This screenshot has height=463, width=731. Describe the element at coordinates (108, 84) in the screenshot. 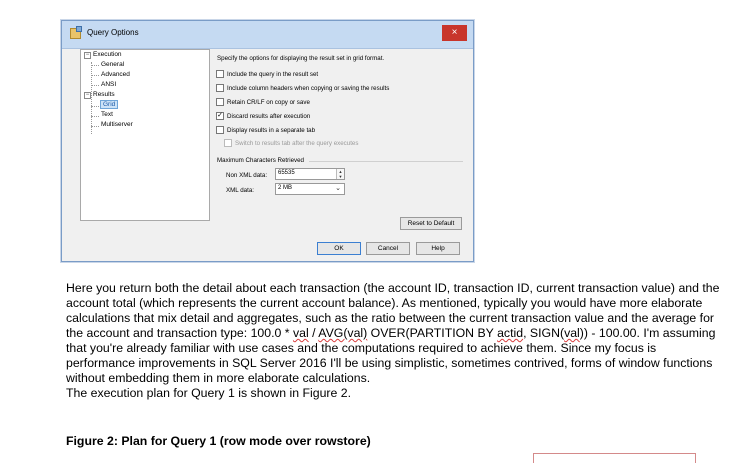

I see `tree-item-ansi: ANSI` at that location.